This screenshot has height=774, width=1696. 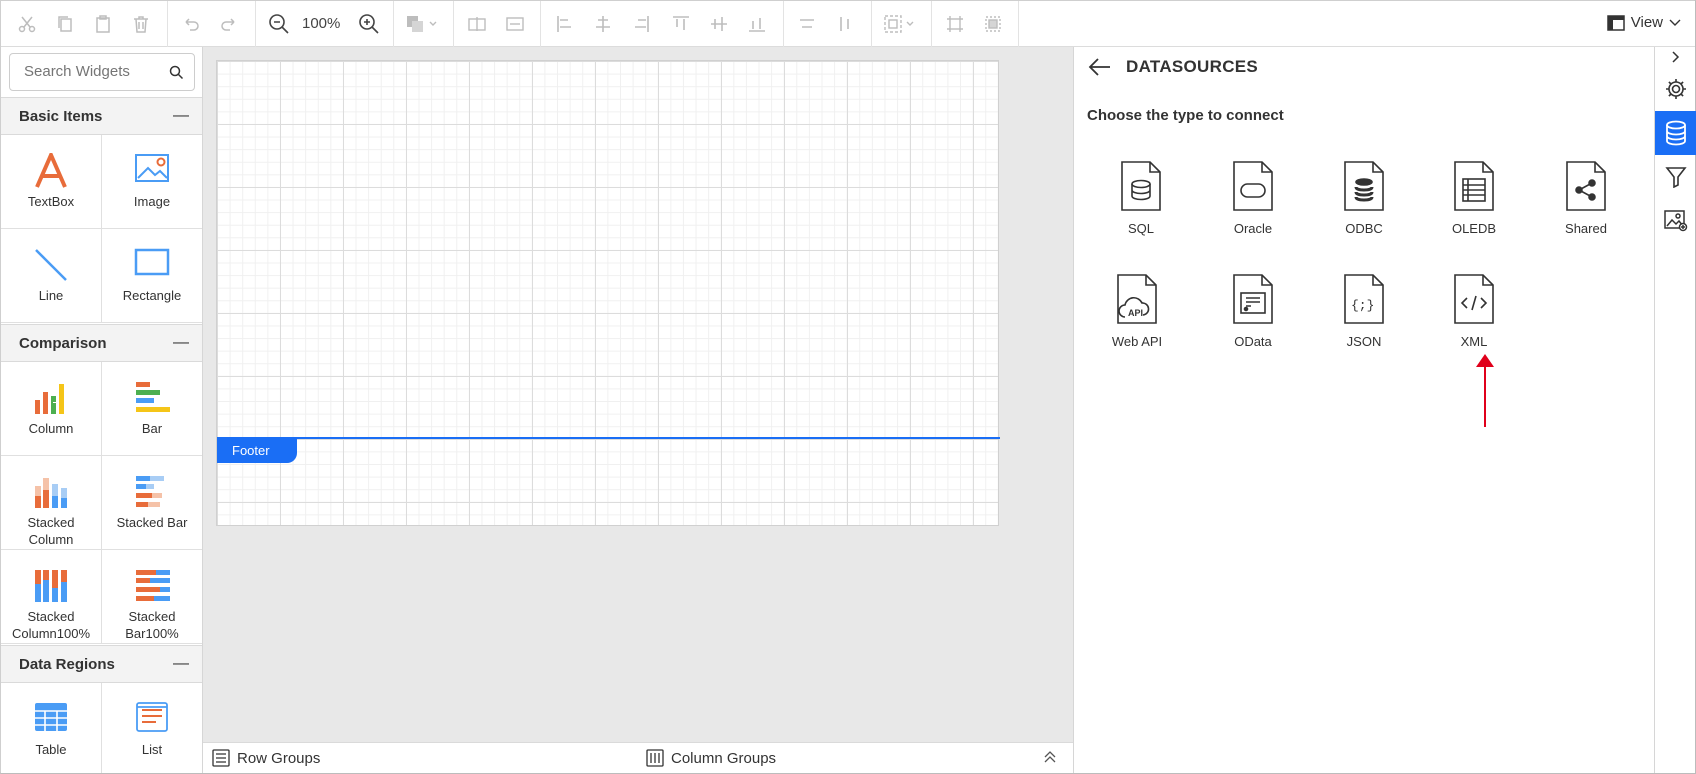 What do you see at coordinates (1675, 57) in the screenshot?
I see `collapse-rail-icon` at bounding box center [1675, 57].